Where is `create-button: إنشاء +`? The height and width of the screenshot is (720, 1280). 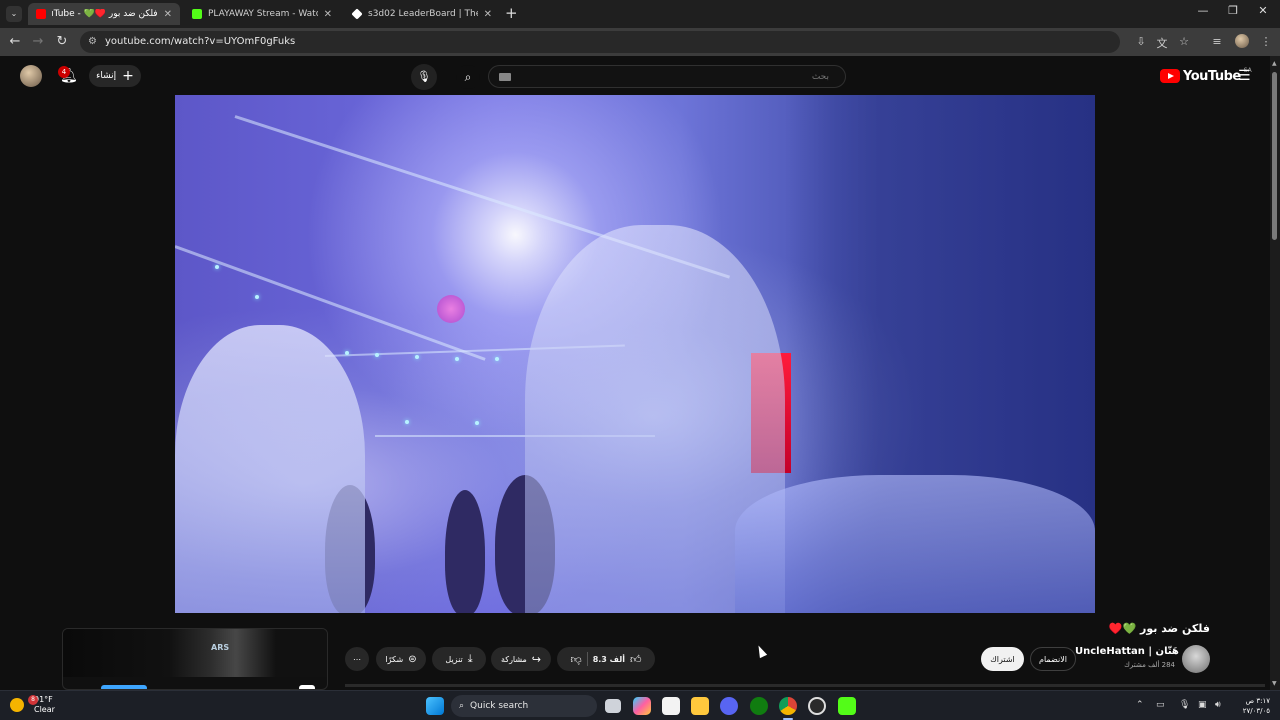
create-button: إنشاء + is located at coordinates (115, 76).